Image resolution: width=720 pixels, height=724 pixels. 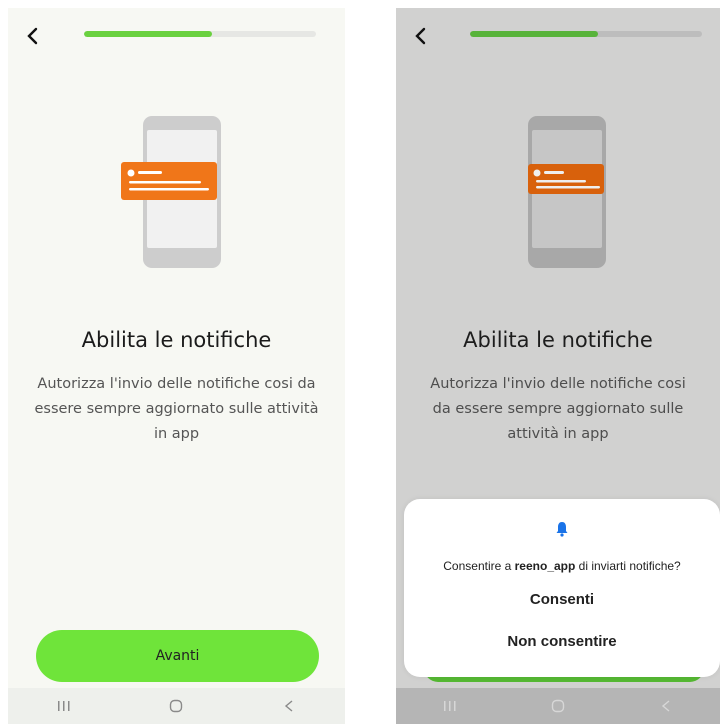 I want to click on bell-icon, so click(x=562, y=529).